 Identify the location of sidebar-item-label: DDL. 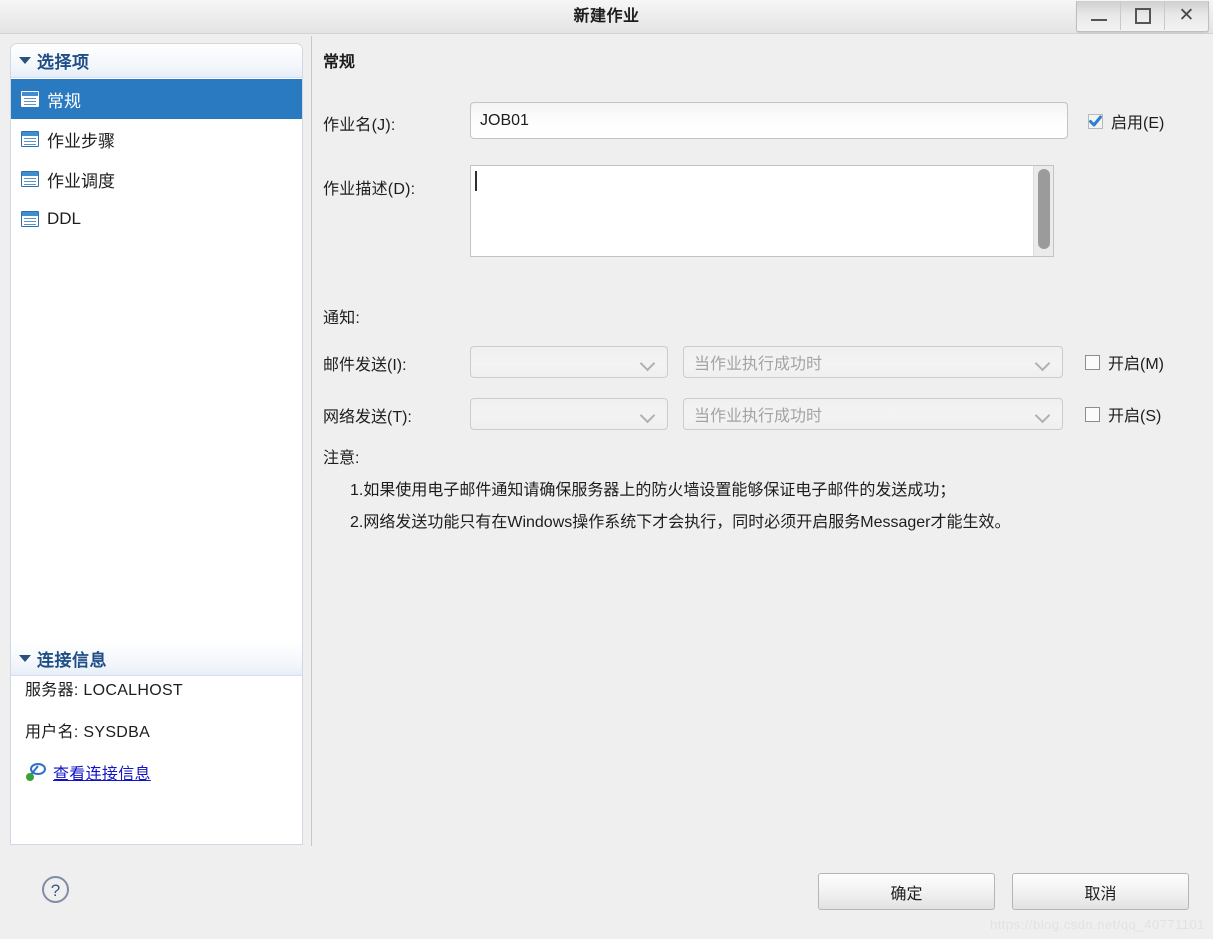
(64, 218).